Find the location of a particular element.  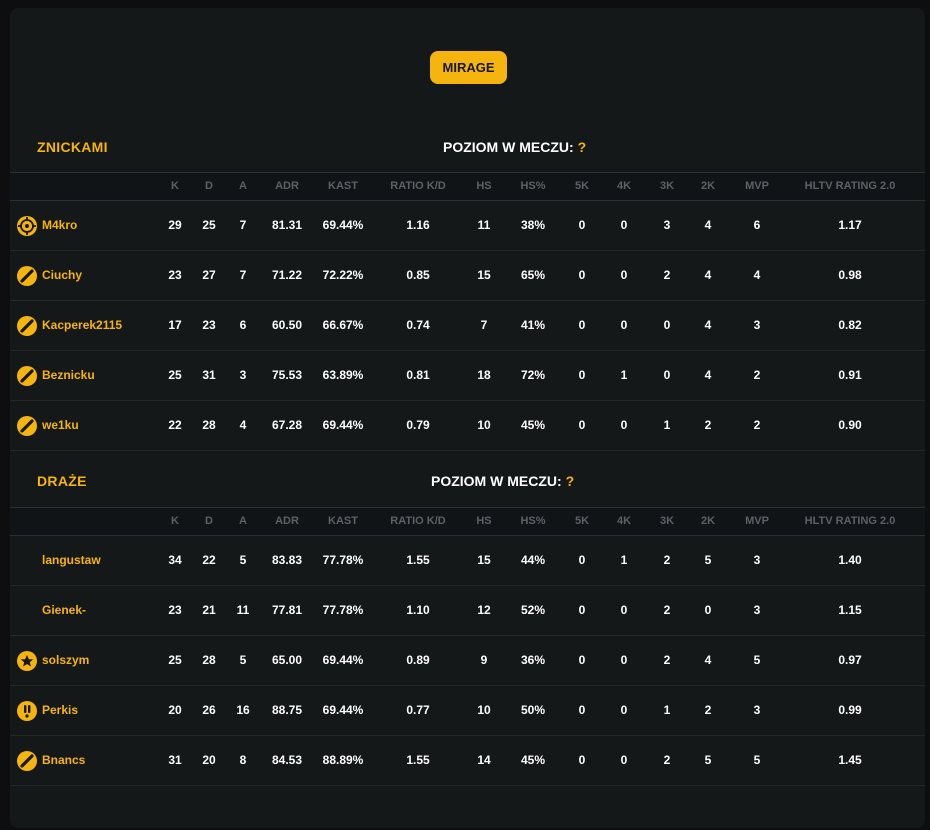

stat-cell: 6 is located at coordinates (243, 325).